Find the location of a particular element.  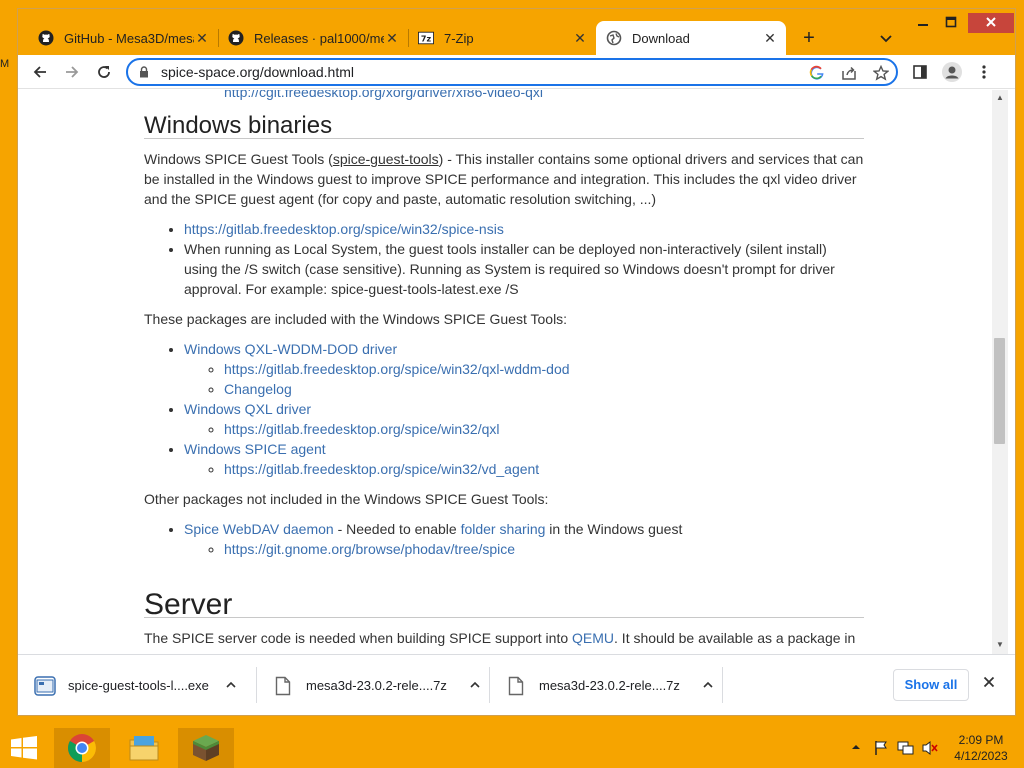

window-close-button is located at coordinates (991, 23).